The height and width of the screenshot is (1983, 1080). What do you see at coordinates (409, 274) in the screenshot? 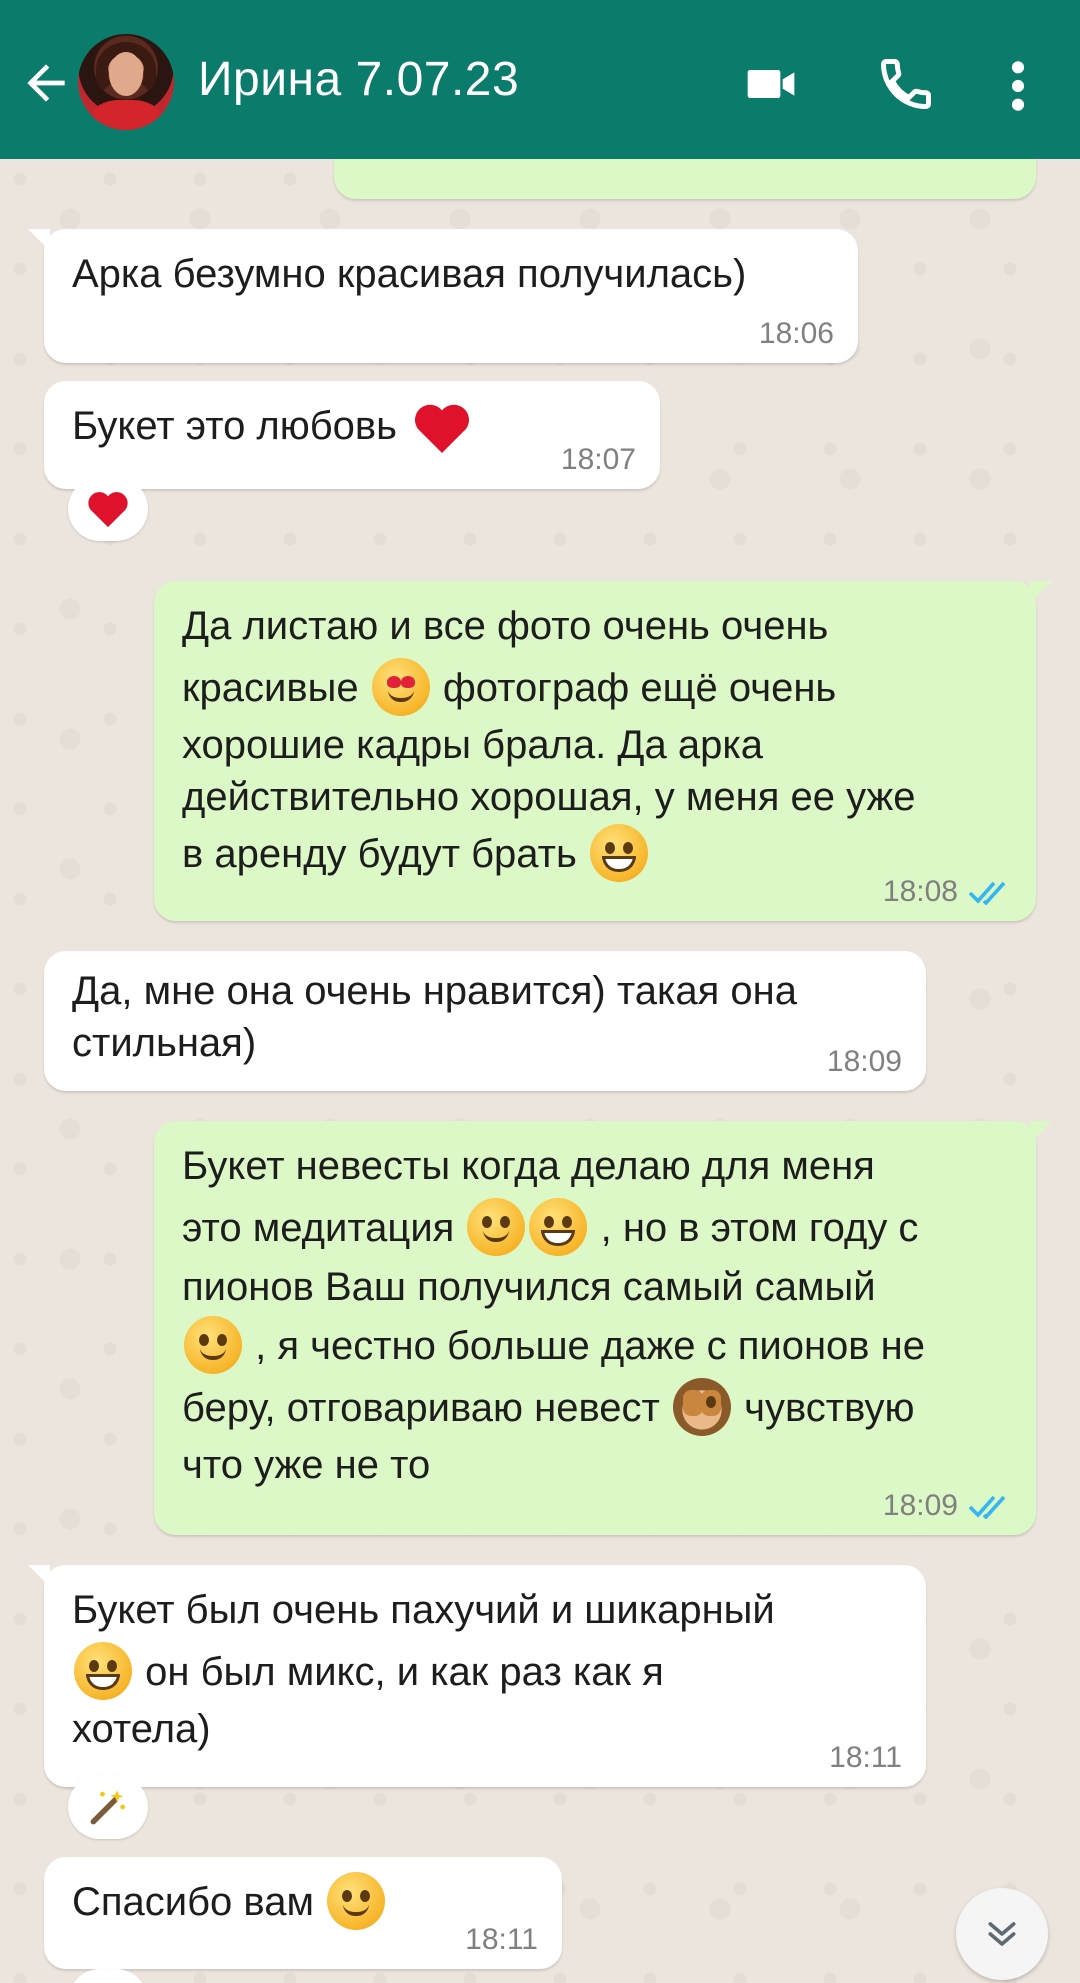
I see `message-text: Арка безумно красивая получилась)` at bounding box center [409, 274].